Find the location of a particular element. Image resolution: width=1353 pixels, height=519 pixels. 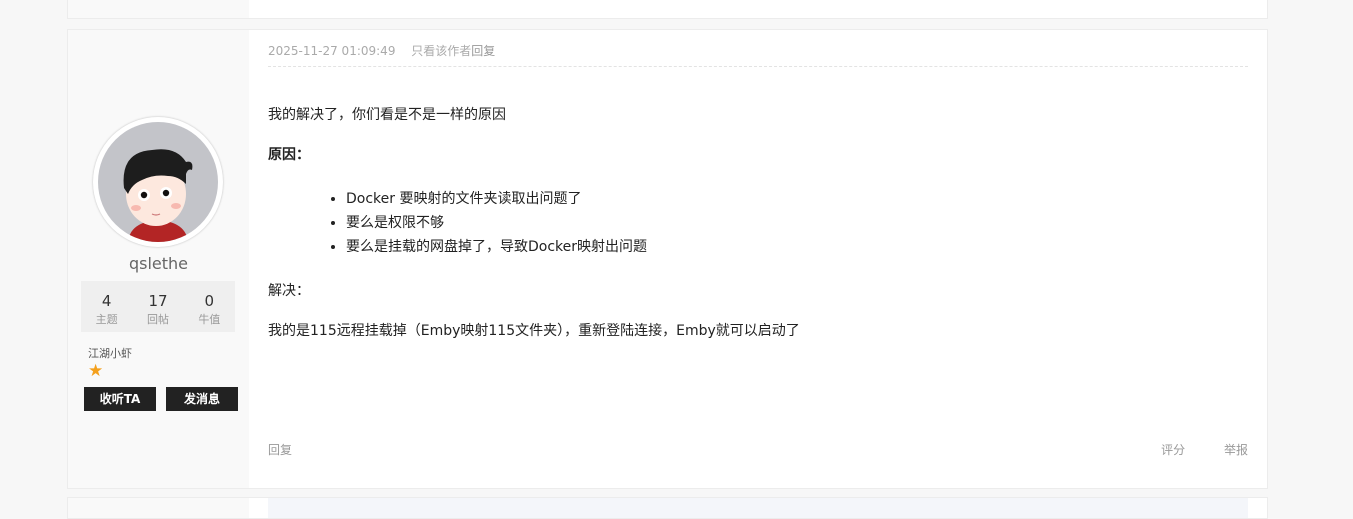

stat-topics: 4 主题 is located at coordinates (106, 306).